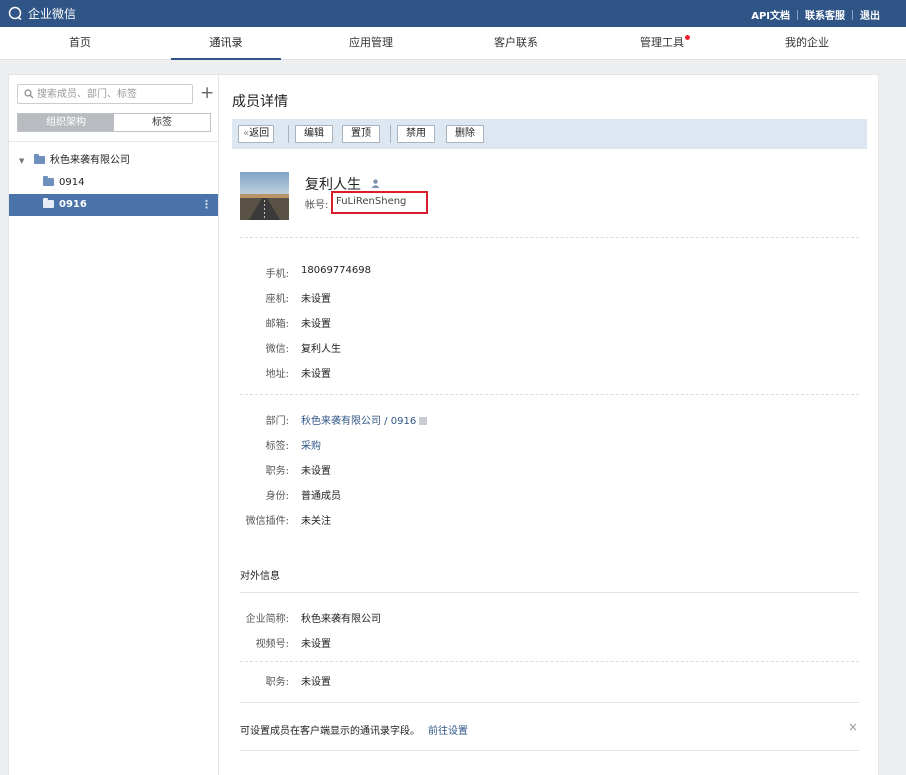  Describe the element at coordinates (277, 324) in the screenshot. I see `field-label: 邮箱:` at that location.